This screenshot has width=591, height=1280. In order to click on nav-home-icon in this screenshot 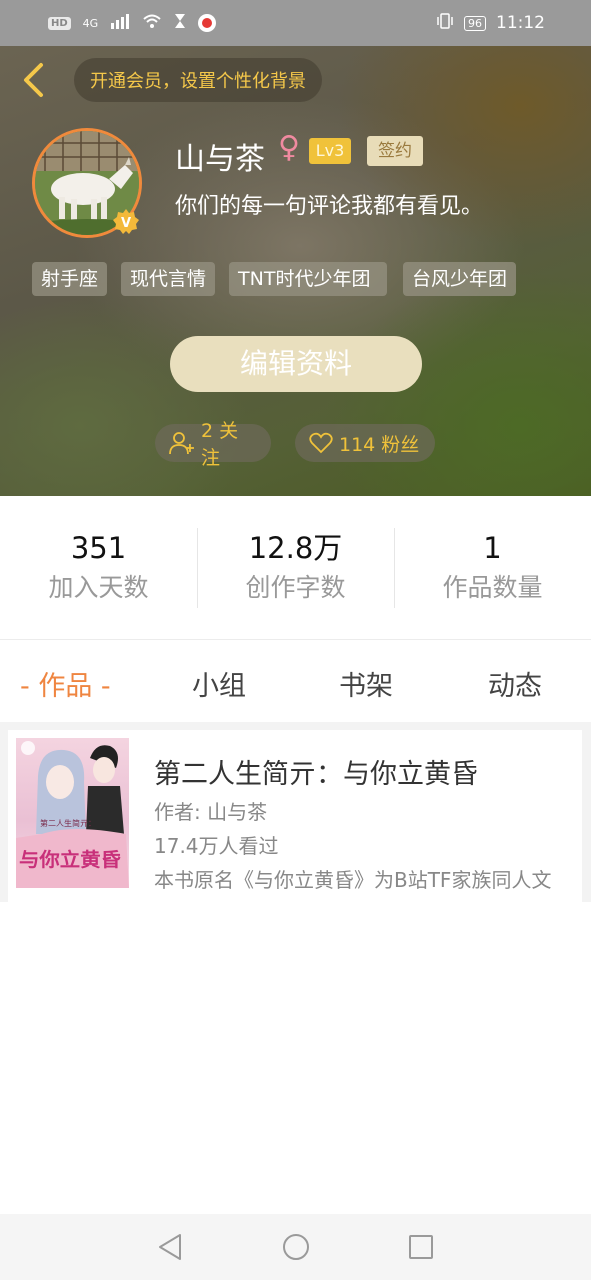, I will do `click(296, 1247)`.